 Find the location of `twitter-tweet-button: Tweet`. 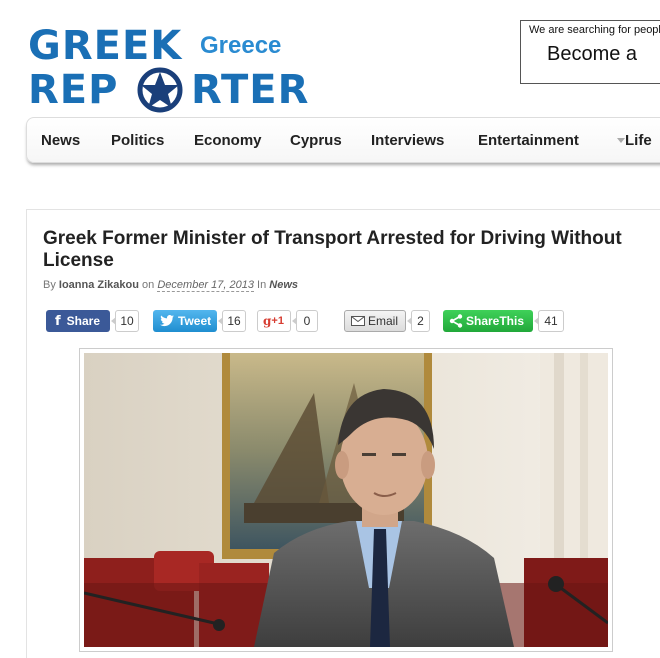

twitter-tweet-button: Tweet is located at coordinates (185, 321).